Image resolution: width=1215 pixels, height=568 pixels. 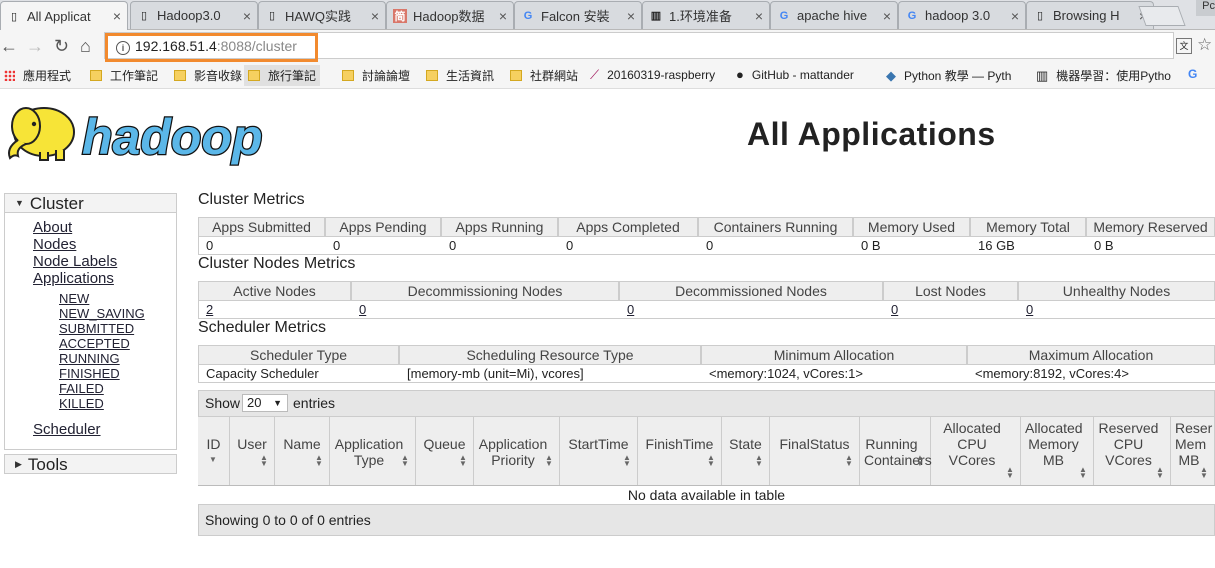 What do you see at coordinates (1205, 8) in the screenshot?
I see `window-profile-button: Pc` at bounding box center [1205, 8].